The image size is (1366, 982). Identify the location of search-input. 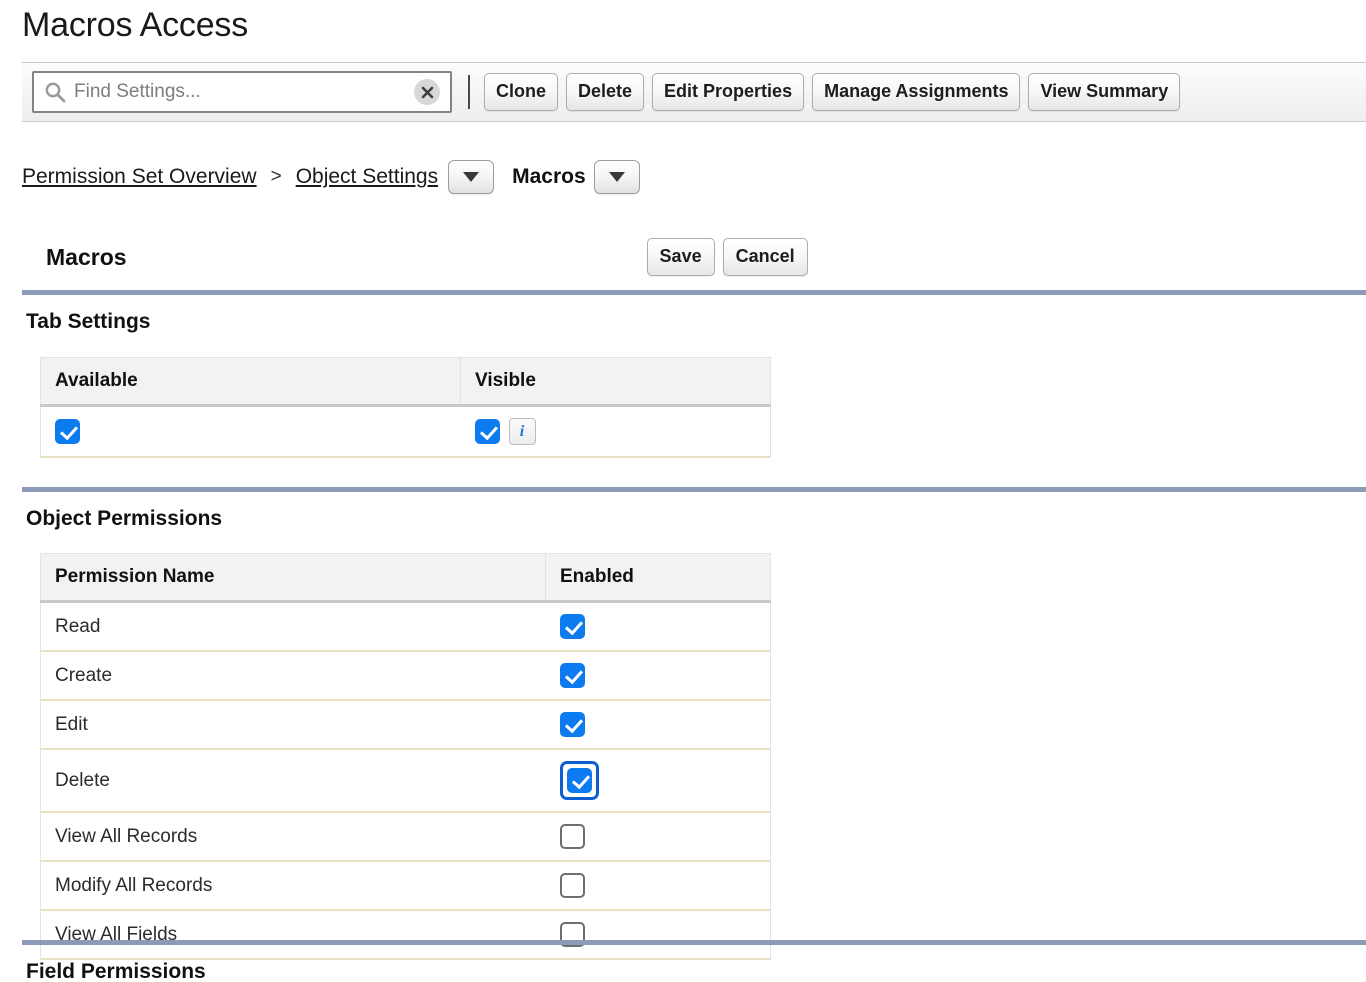
(241, 92).